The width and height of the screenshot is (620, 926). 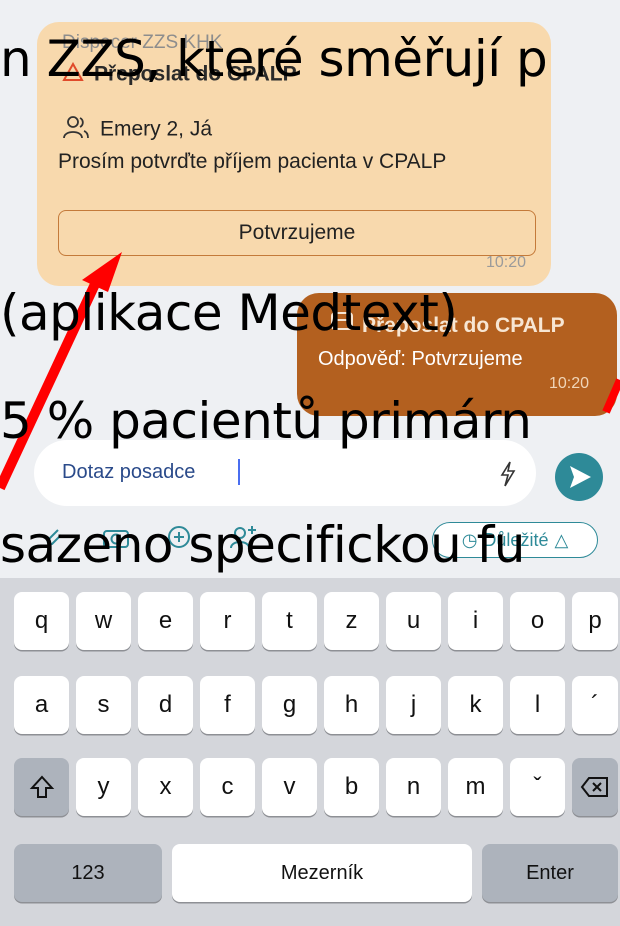 I want to click on key-p: p, so click(x=595, y=621).